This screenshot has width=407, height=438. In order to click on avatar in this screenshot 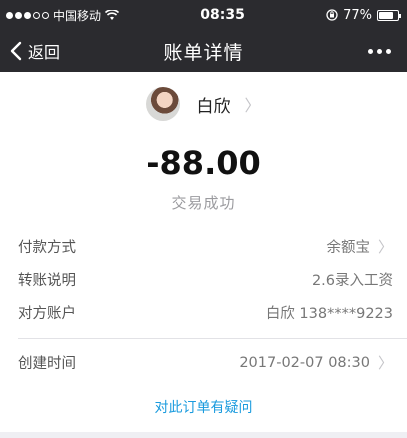, I will do `click(163, 104)`.